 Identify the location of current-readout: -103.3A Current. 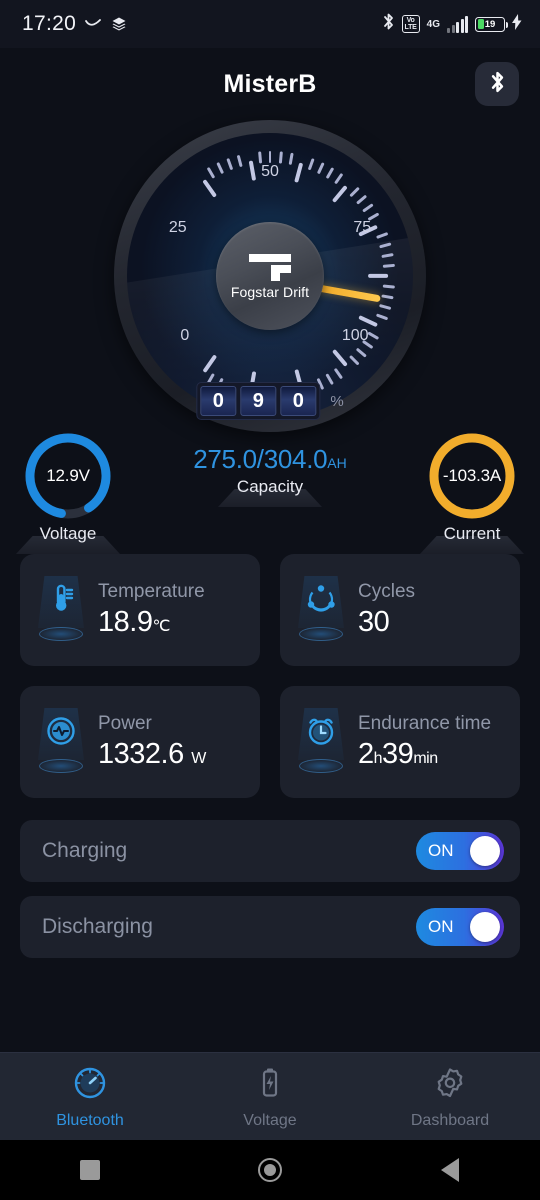
(472, 492).